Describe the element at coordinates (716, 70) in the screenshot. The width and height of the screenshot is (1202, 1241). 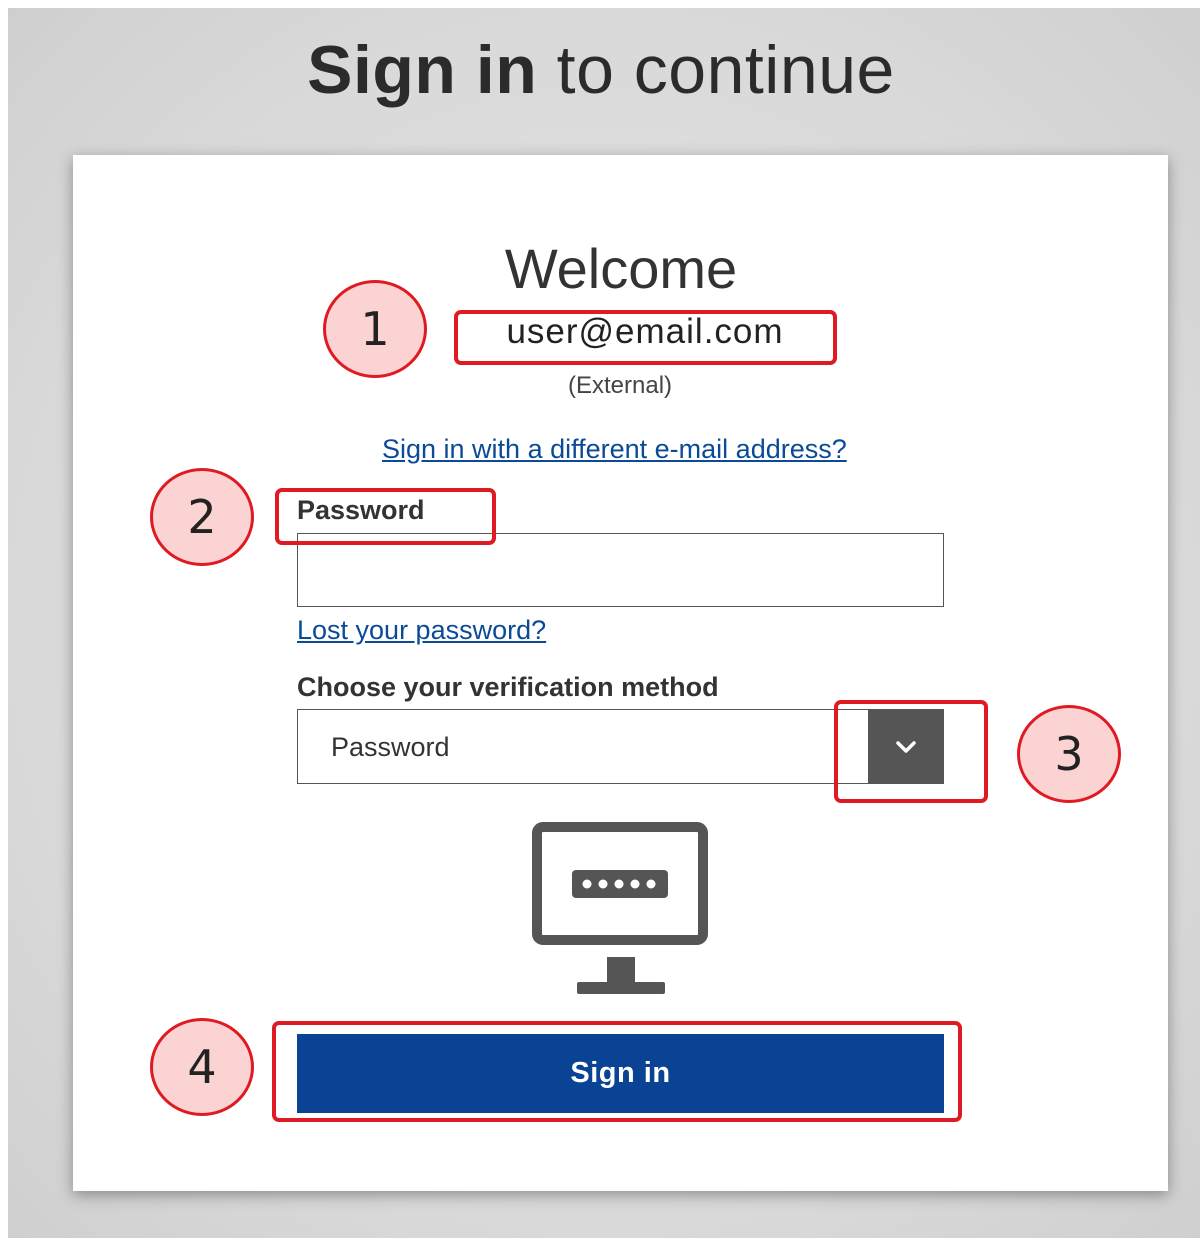
I see `page-title-rest: to continue` at that location.